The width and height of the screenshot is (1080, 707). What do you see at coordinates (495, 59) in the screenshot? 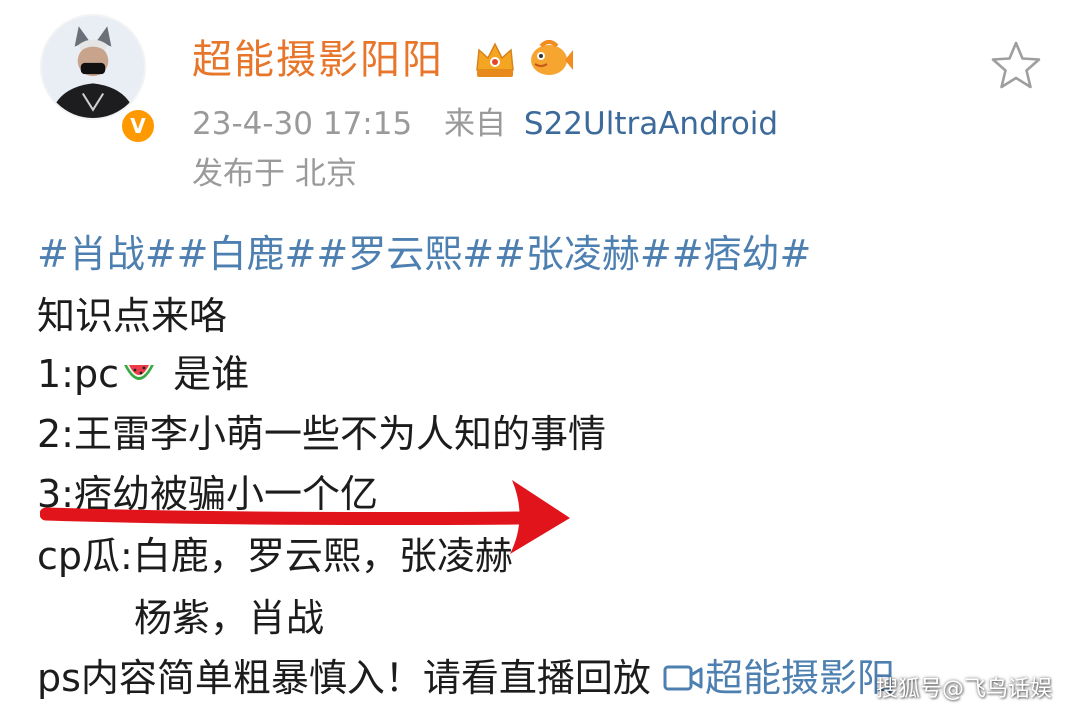
I see `crown-icon` at bounding box center [495, 59].